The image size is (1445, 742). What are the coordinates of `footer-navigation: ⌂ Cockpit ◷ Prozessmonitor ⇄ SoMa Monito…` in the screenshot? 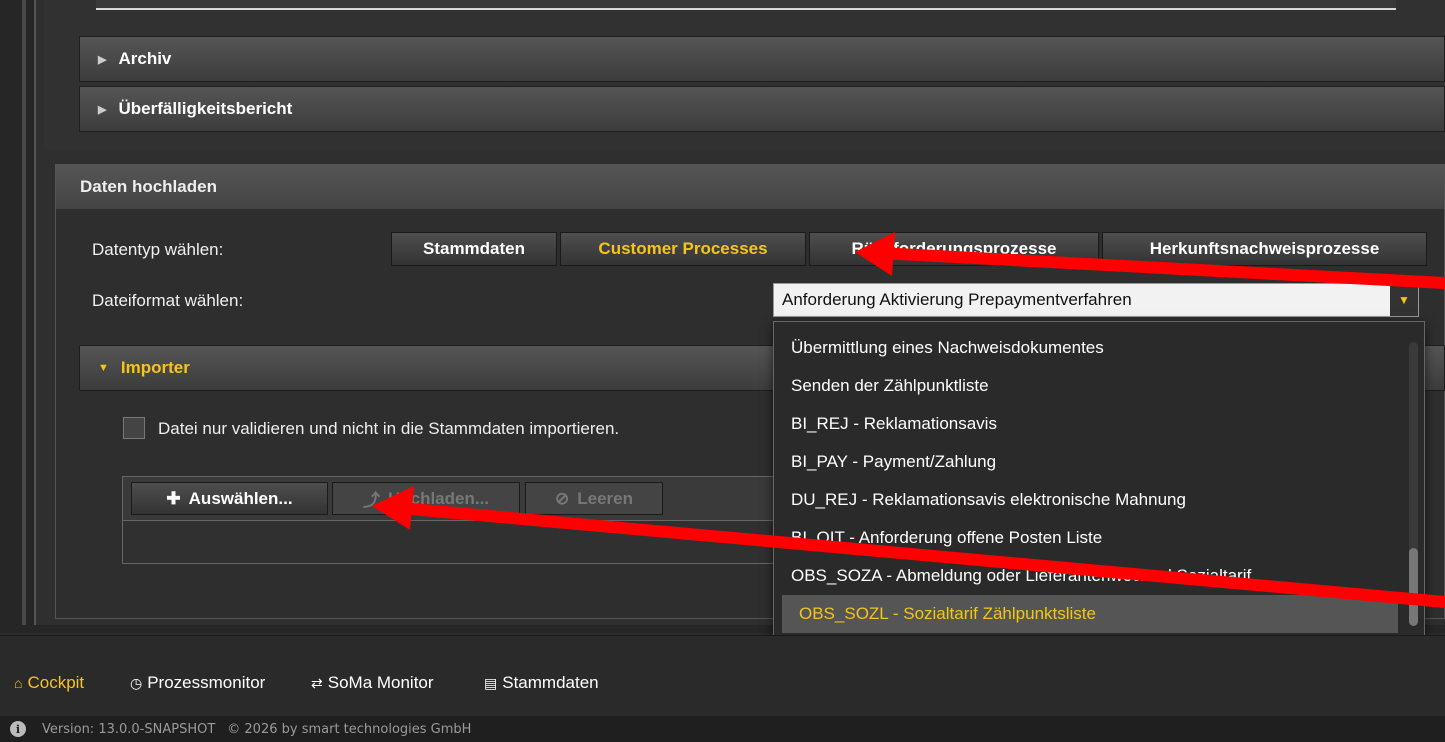 It's located at (722, 675).